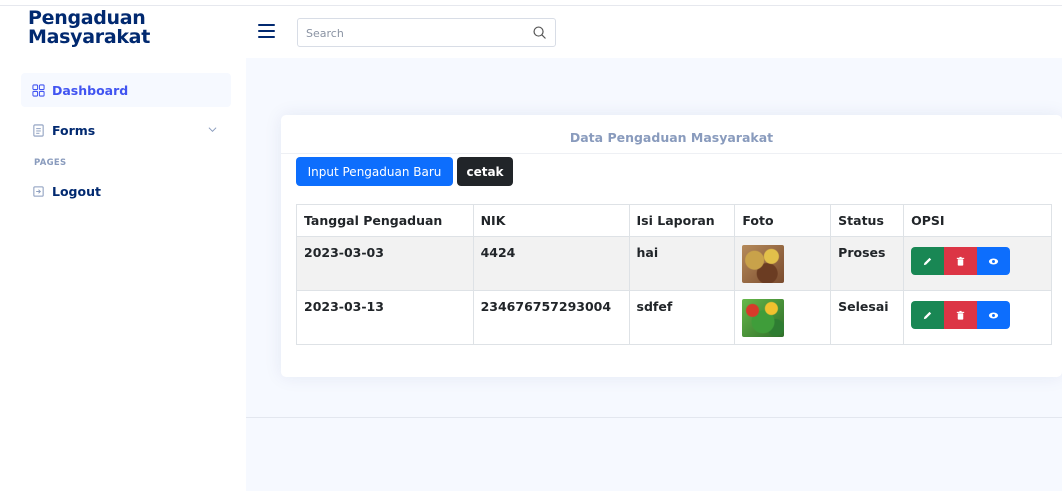 The image size is (1062, 491). What do you see at coordinates (374, 171) in the screenshot?
I see `input-new-complaint-button: Input Pengaduan Baru` at bounding box center [374, 171].